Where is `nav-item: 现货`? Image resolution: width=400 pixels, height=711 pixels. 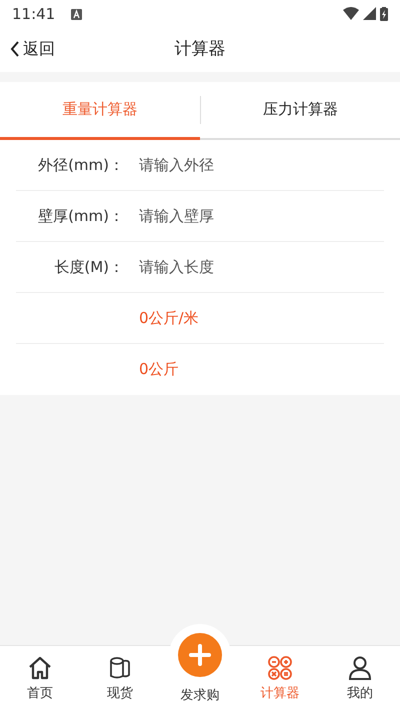
nav-item: 现货 is located at coordinates (120, 678).